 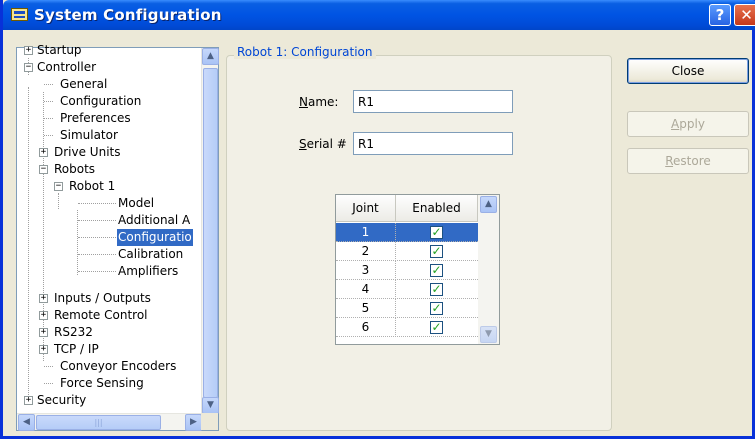 I want to click on group-title: Robot 1: Configuration, so click(x=305, y=52).